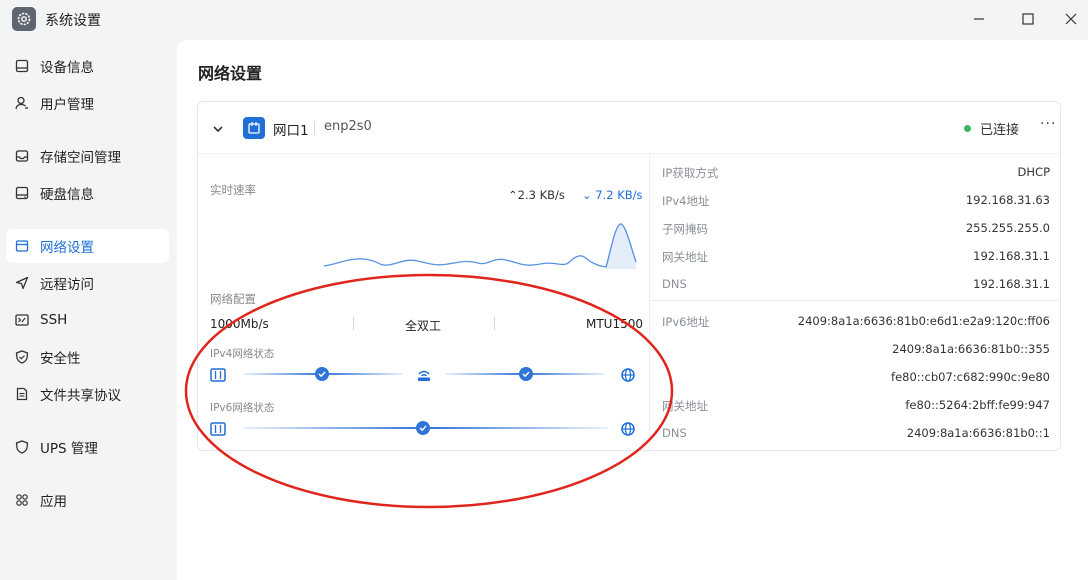  I want to click on sidebar-item-ups: UPS 管理, so click(87, 447).